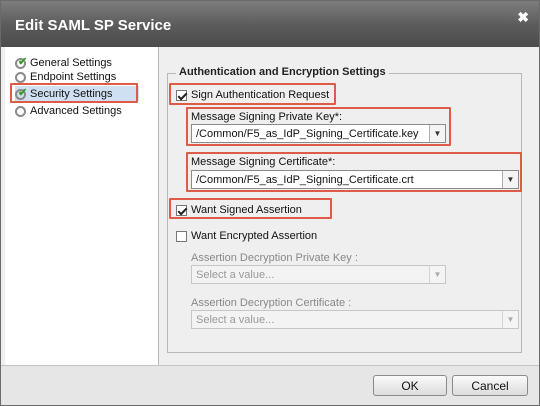 The height and width of the screenshot is (406, 540). I want to click on sidebar-item-label: General Settings, so click(71, 62).